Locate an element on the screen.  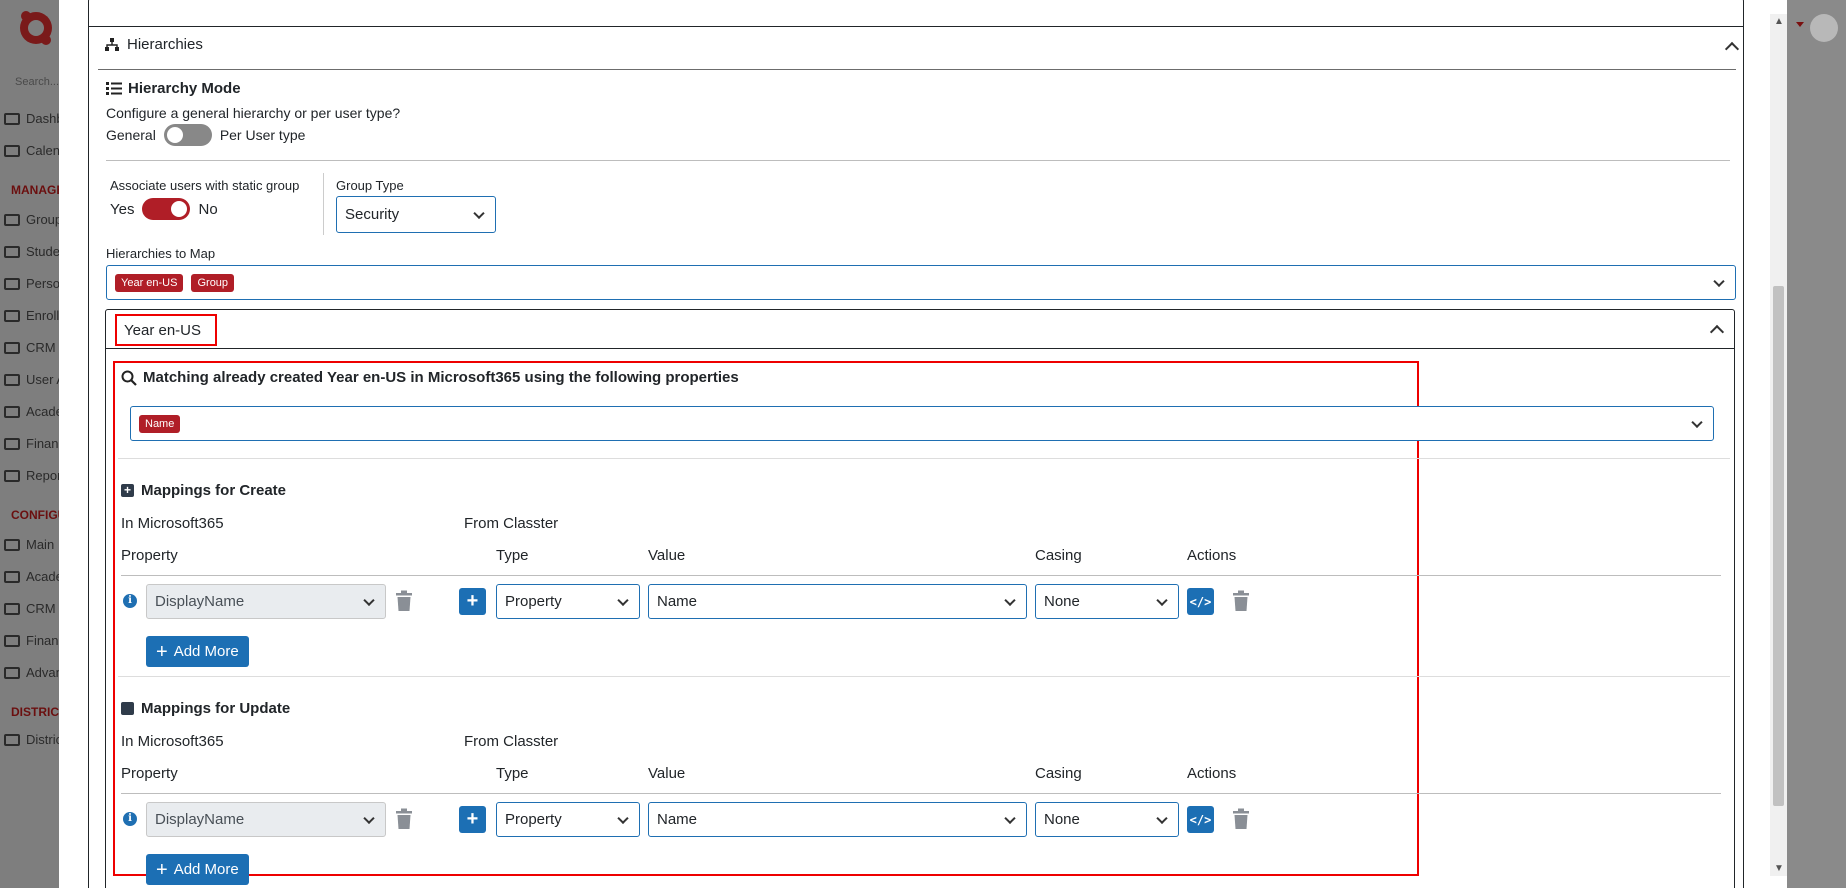
mappings-create-title: + Mappings for Create is located at coordinates (203, 490).